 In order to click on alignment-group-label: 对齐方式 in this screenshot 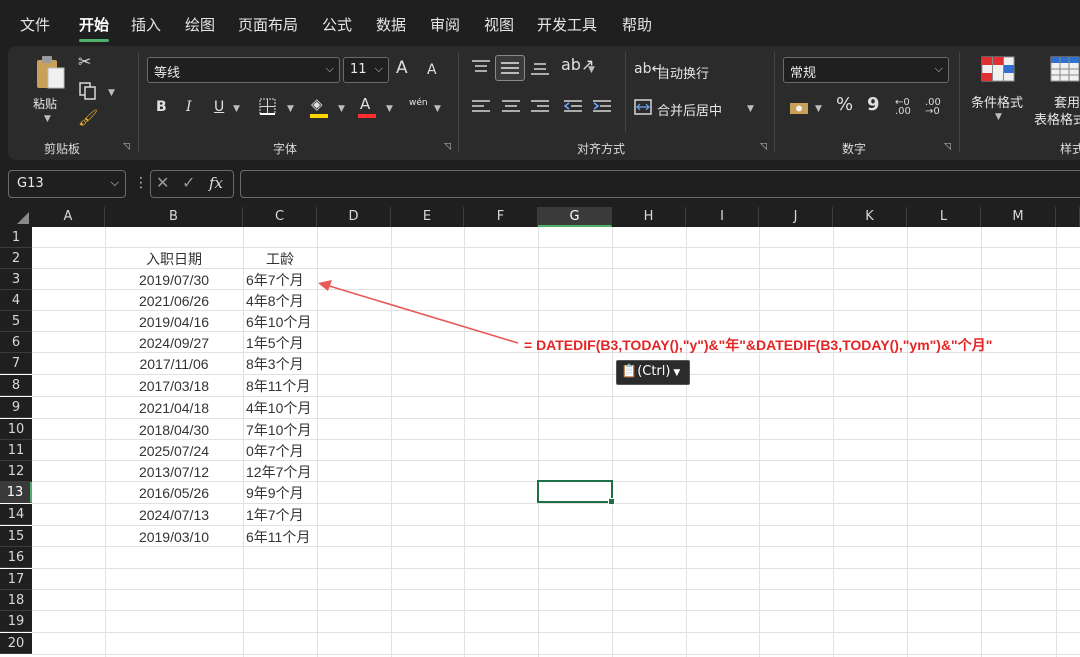, I will do `click(601, 149)`.